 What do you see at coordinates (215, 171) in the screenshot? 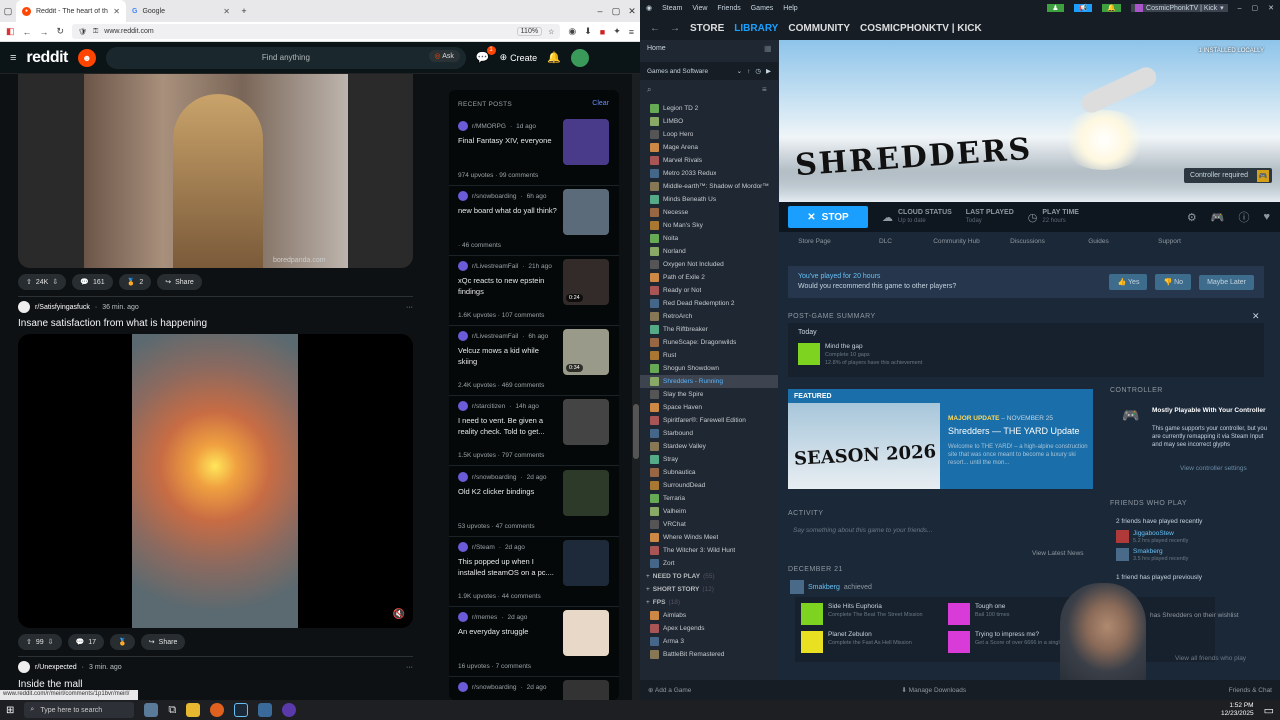
I see `post-image: boredpanda.com` at bounding box center [215, 171].